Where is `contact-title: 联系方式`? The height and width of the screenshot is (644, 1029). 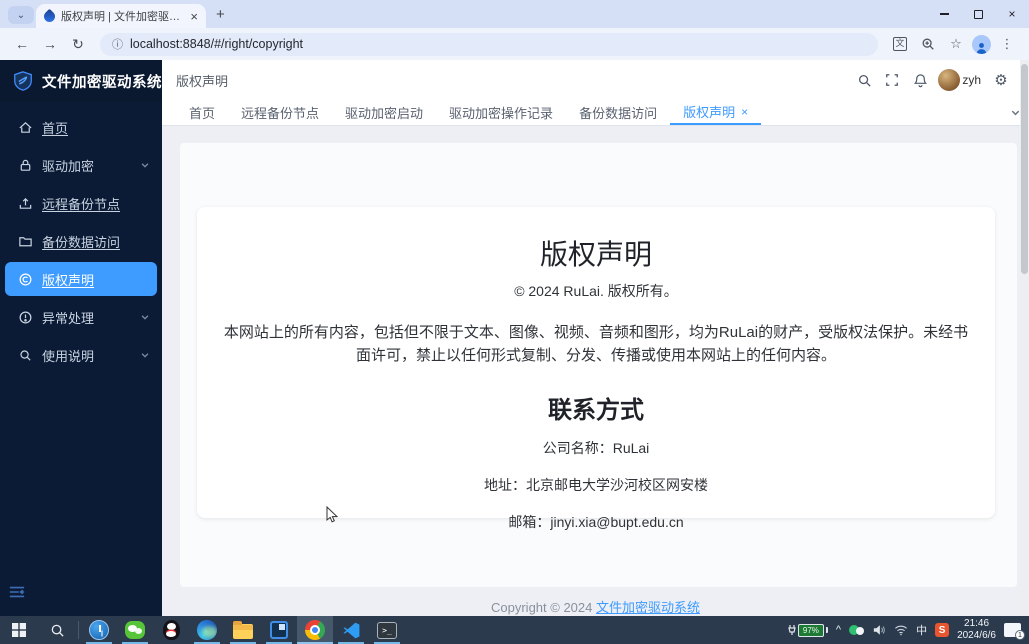
contact-title: 联系方式 is located at coordinates (596, 410).